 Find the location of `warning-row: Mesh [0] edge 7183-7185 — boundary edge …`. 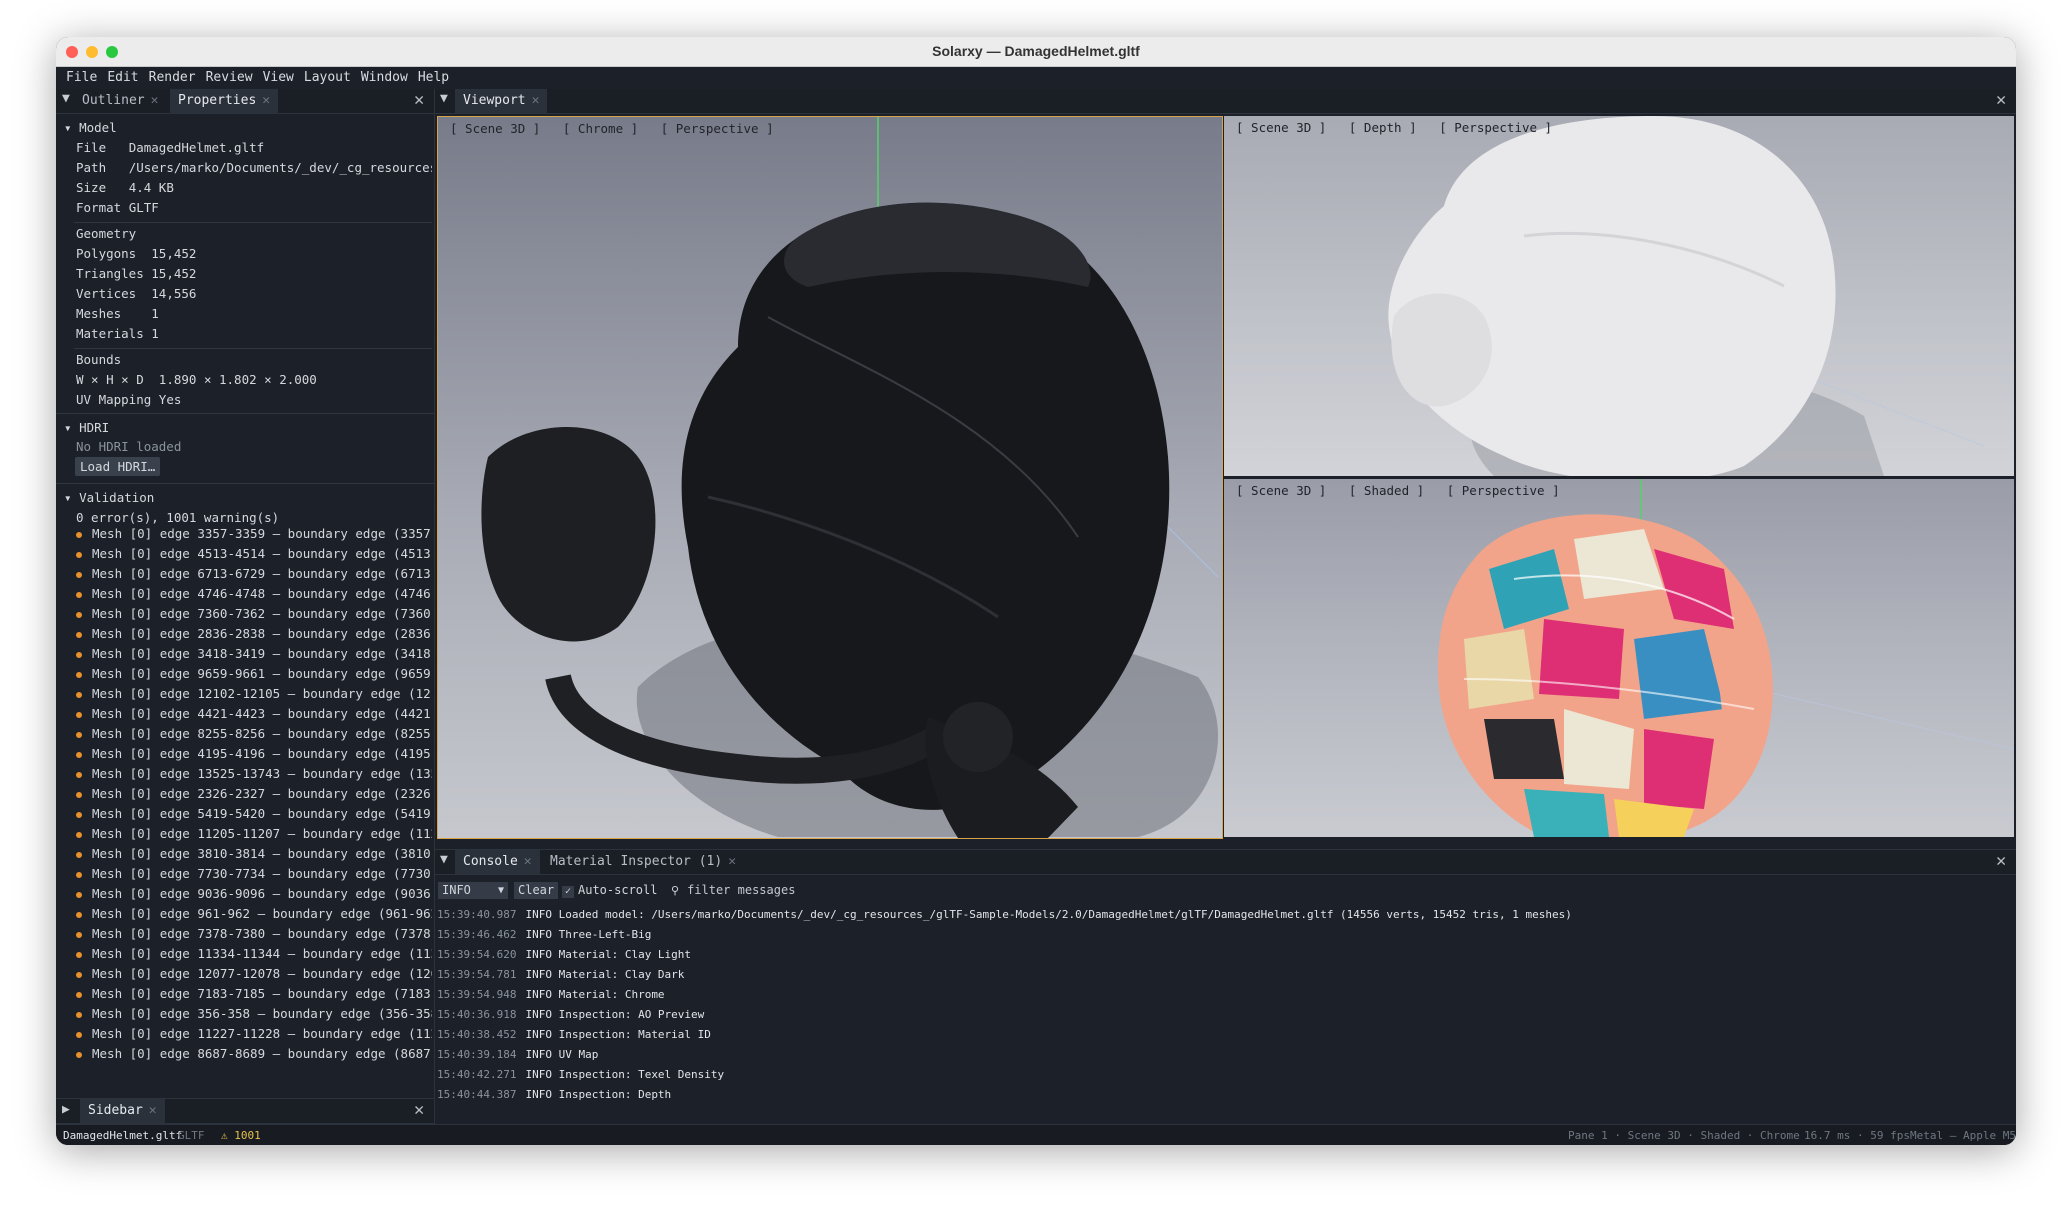

warning-row: Mesh [0] edge 7183-7185 — boundary edge … is located at coordinates (254, 993).